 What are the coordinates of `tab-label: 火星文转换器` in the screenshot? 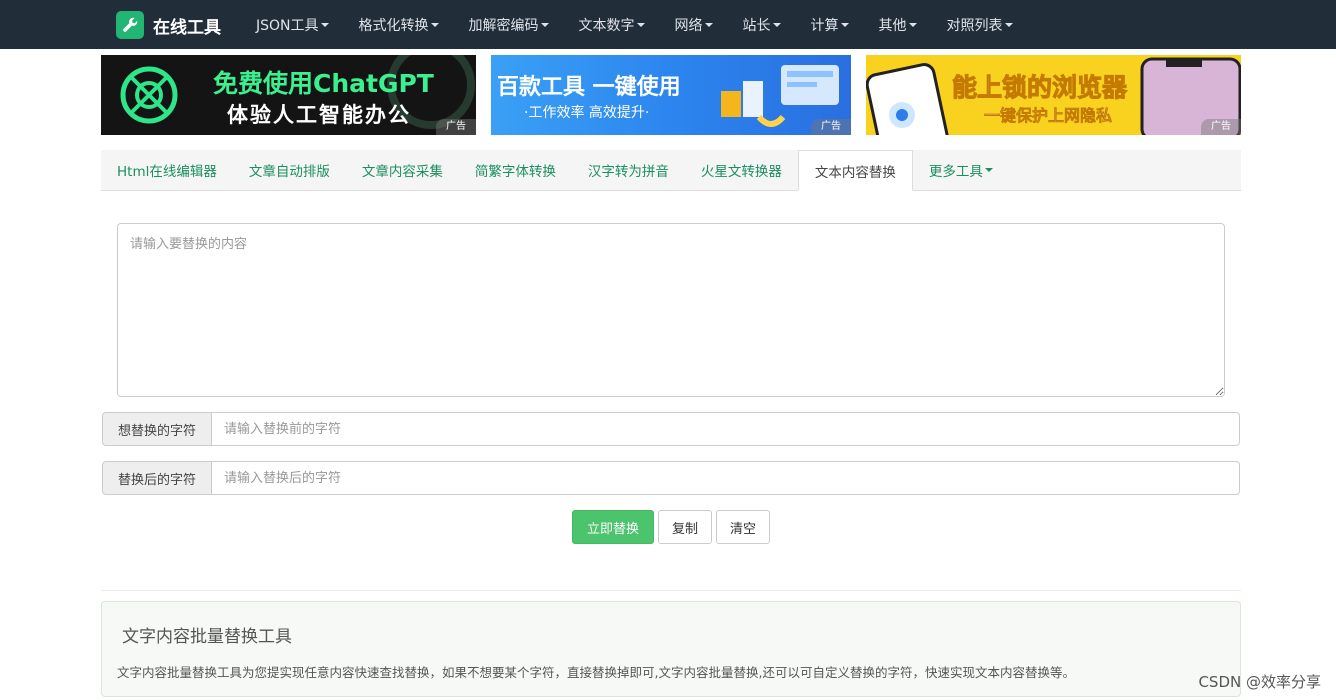 It's located at (741, 172).